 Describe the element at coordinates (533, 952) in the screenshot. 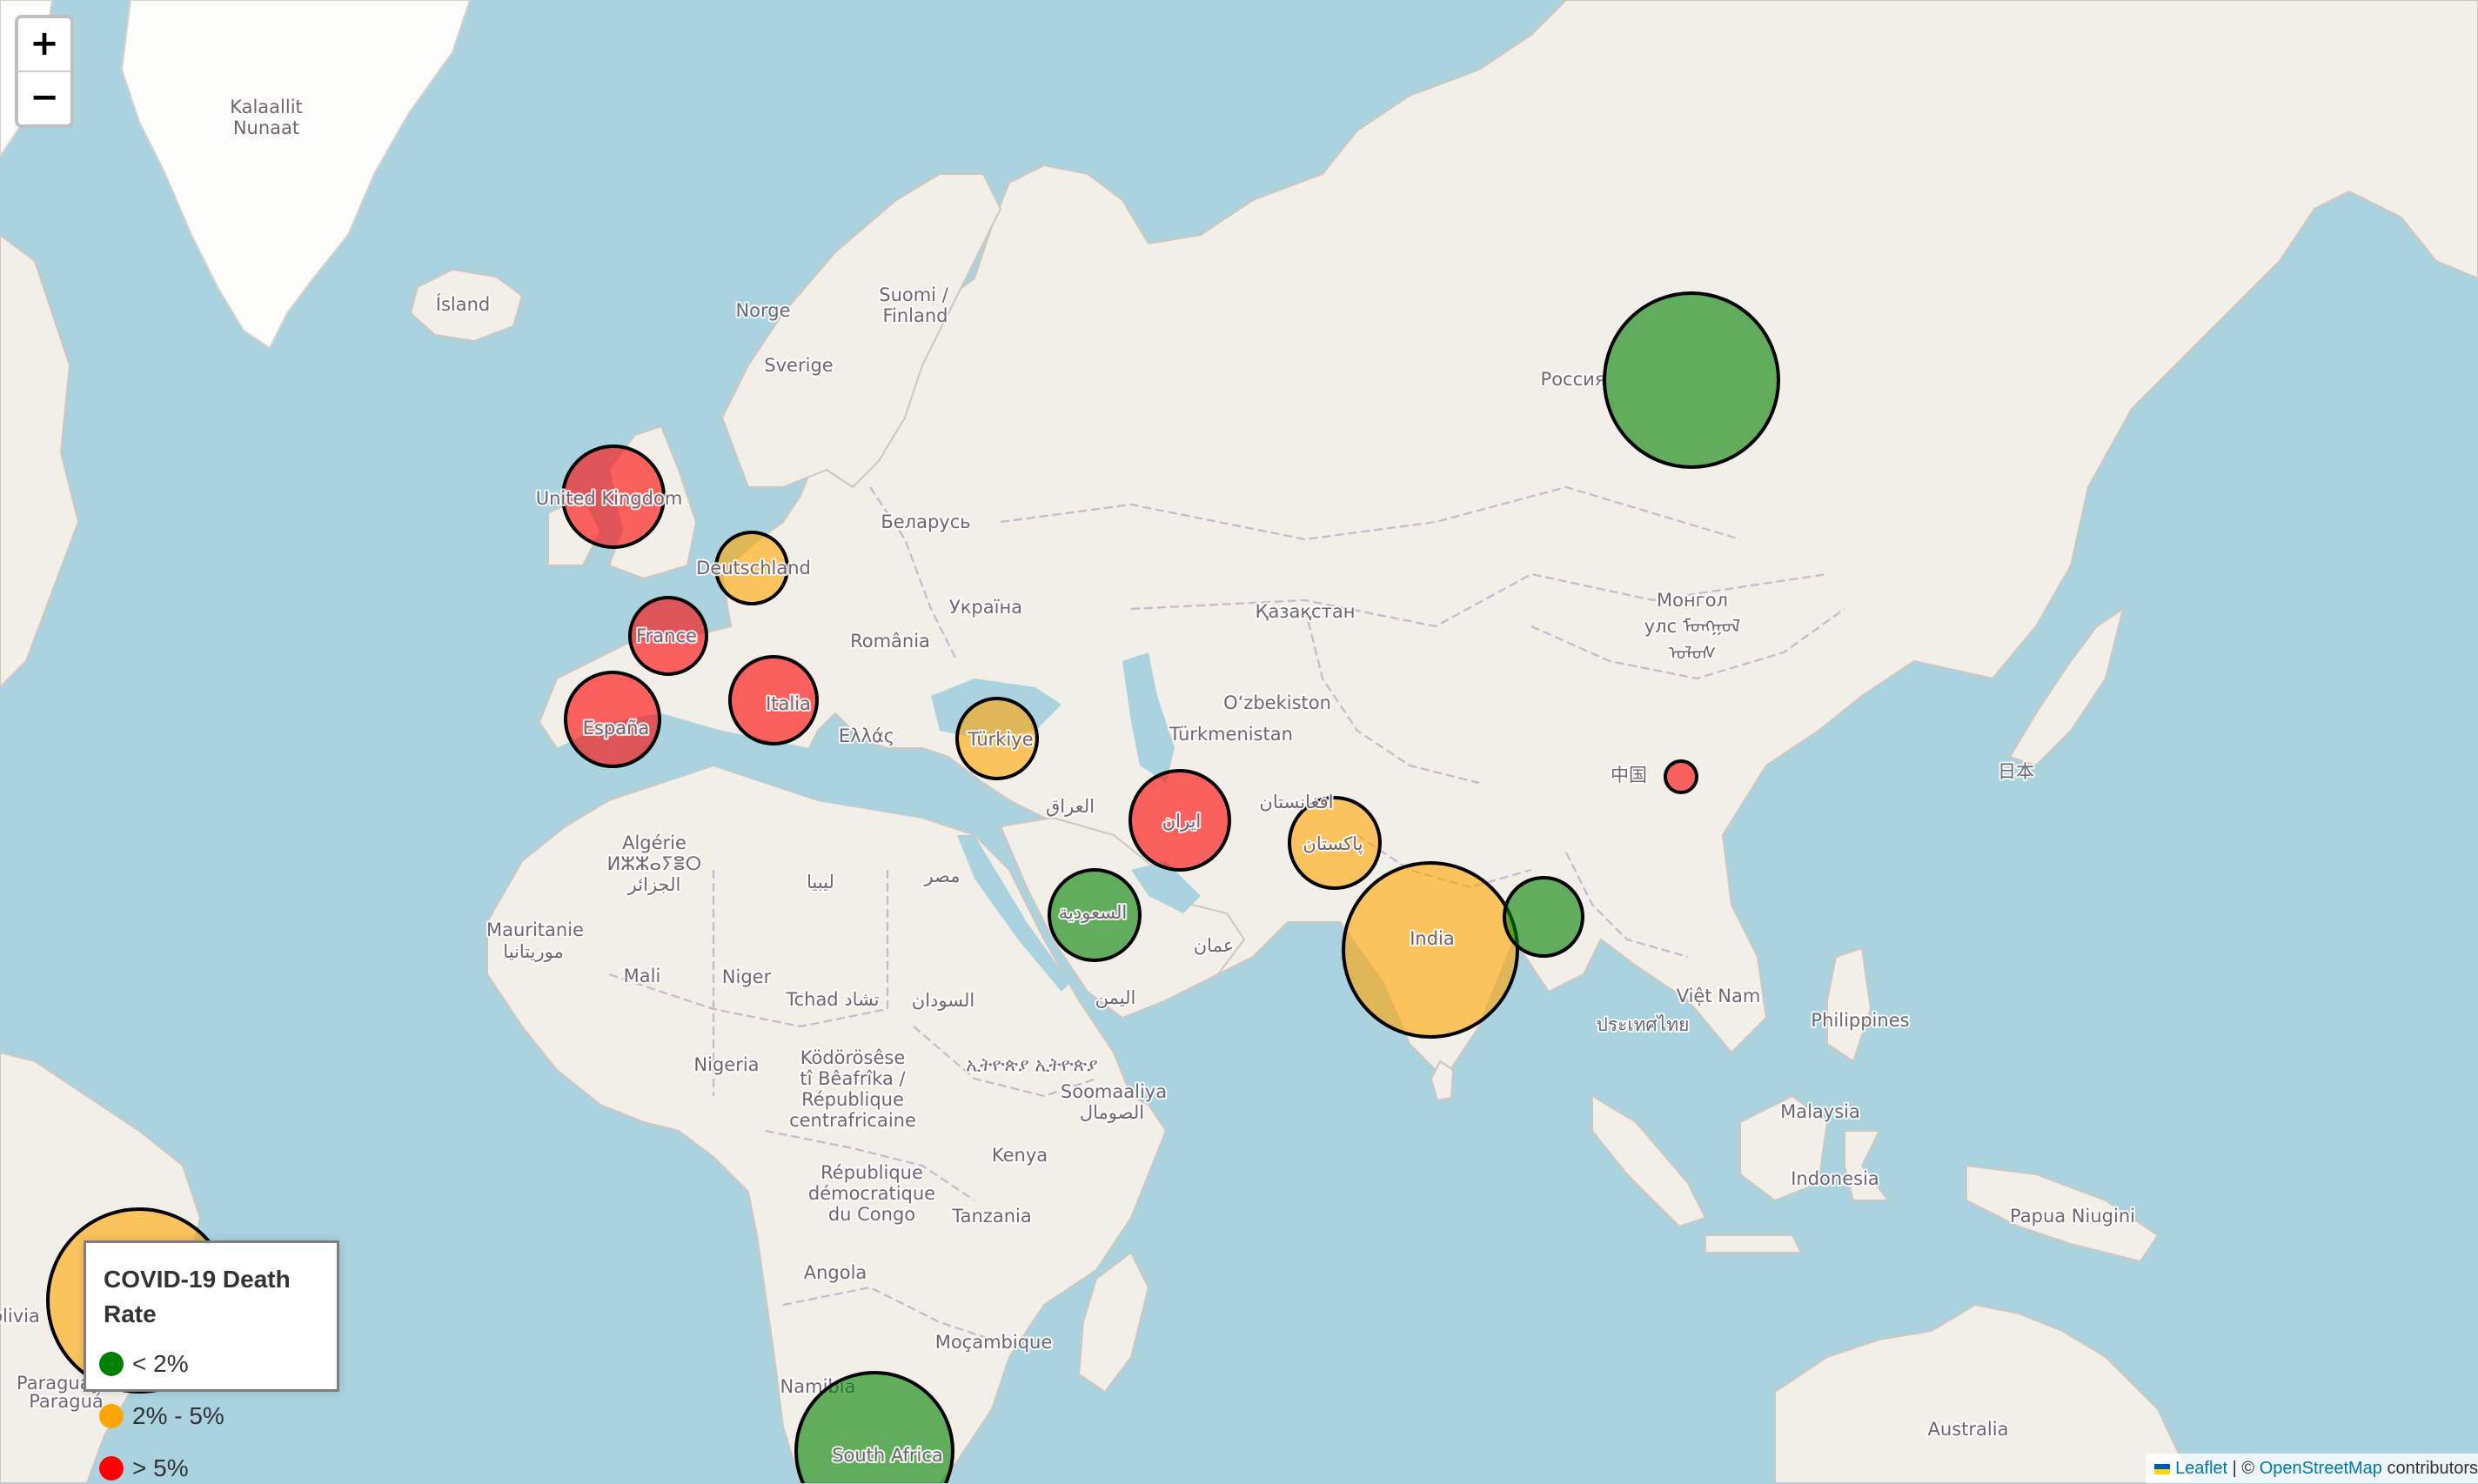

I see `place-label-mauritania2: موريتانيا` at that location.